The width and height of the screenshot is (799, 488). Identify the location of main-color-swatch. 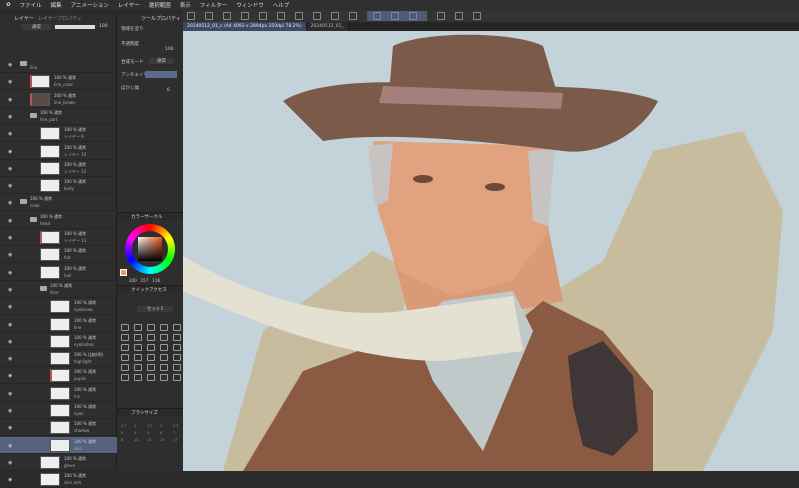
(123, 272).